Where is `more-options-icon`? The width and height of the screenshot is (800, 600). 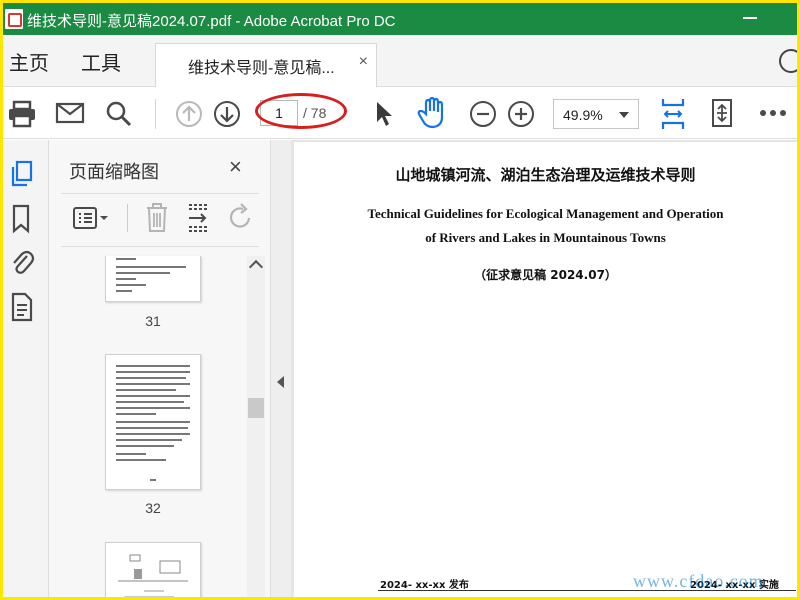
more-options-icon is located at coordinates (773, 113).